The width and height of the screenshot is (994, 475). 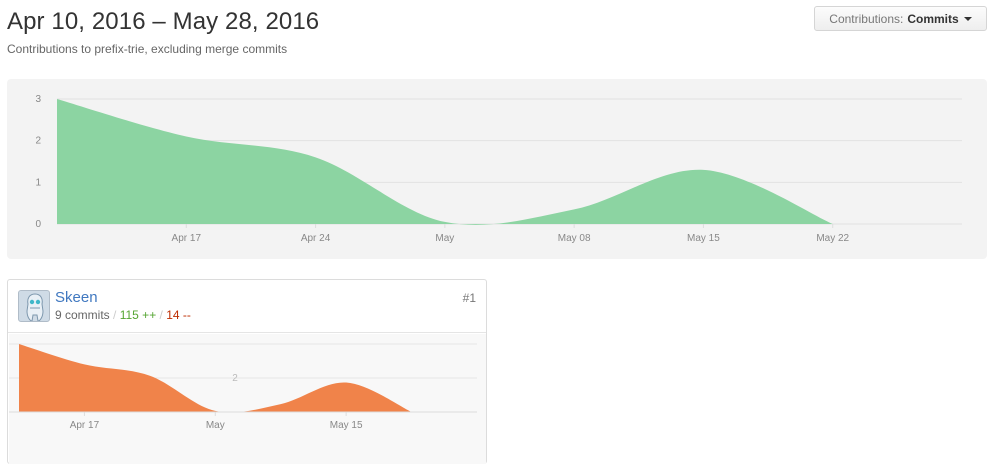 I want to click on avatar, so click(x=34, y=306).